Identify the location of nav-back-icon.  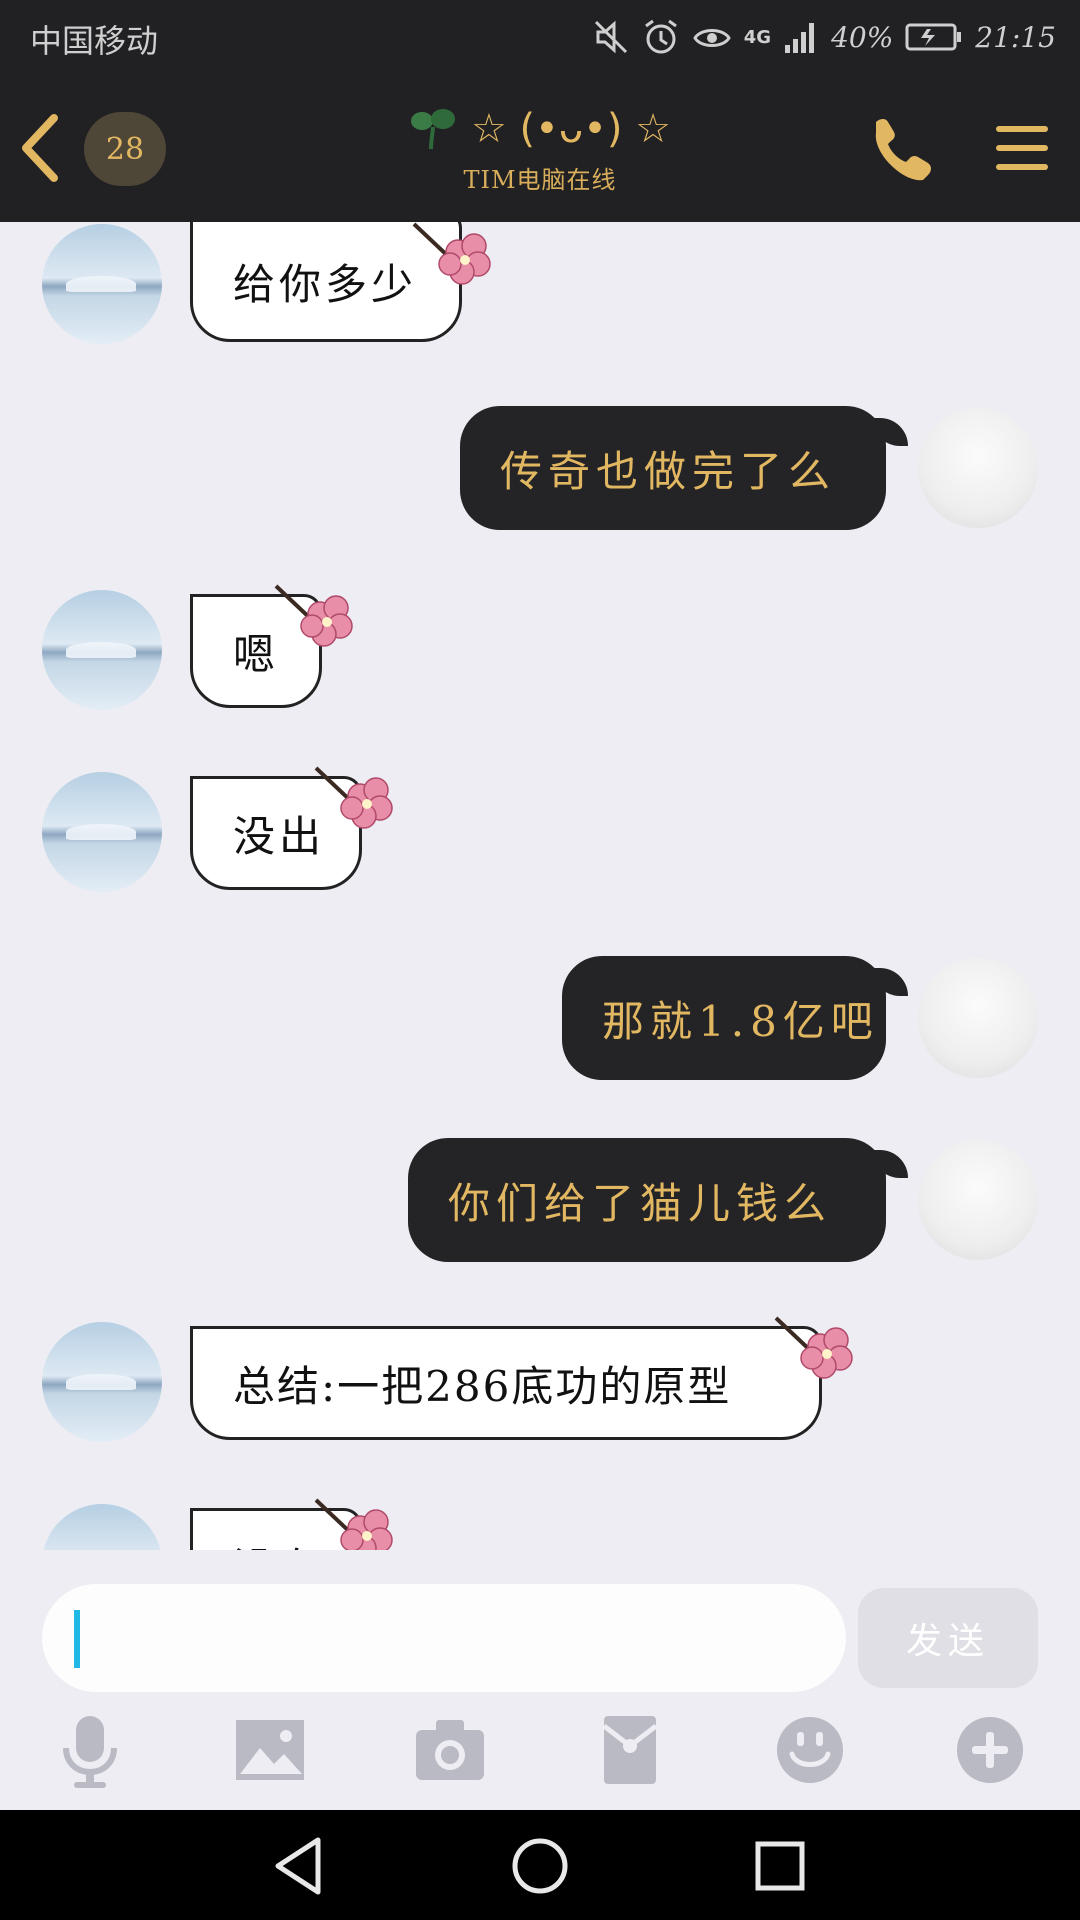
(300, 1866).